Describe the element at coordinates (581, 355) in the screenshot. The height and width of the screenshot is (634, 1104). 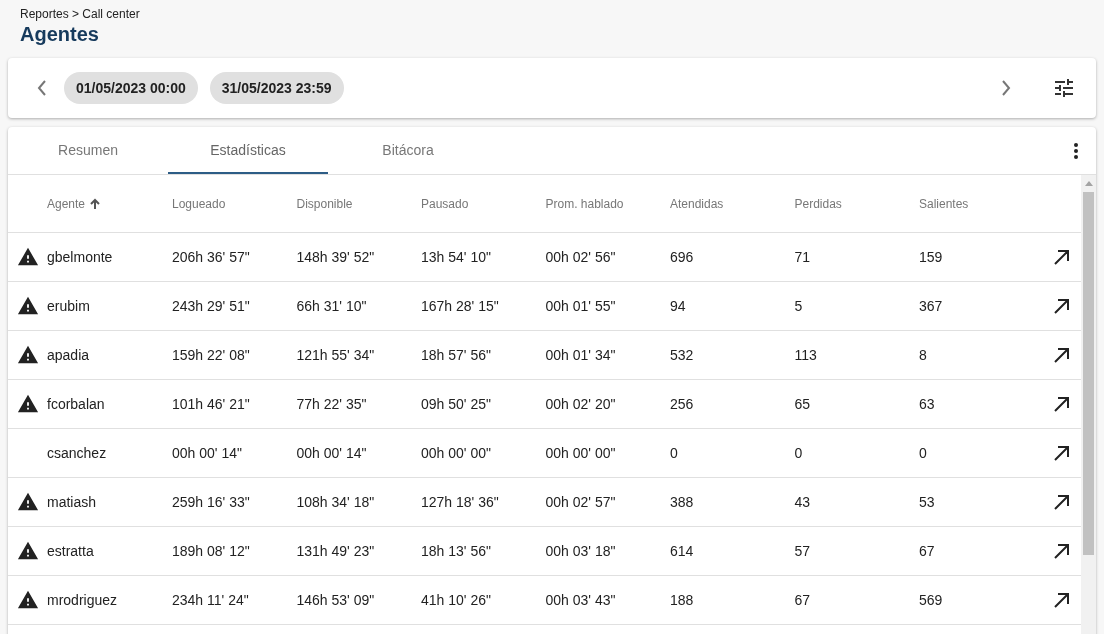
I see `table-cell-text: 00h 01' 34"` at that location.